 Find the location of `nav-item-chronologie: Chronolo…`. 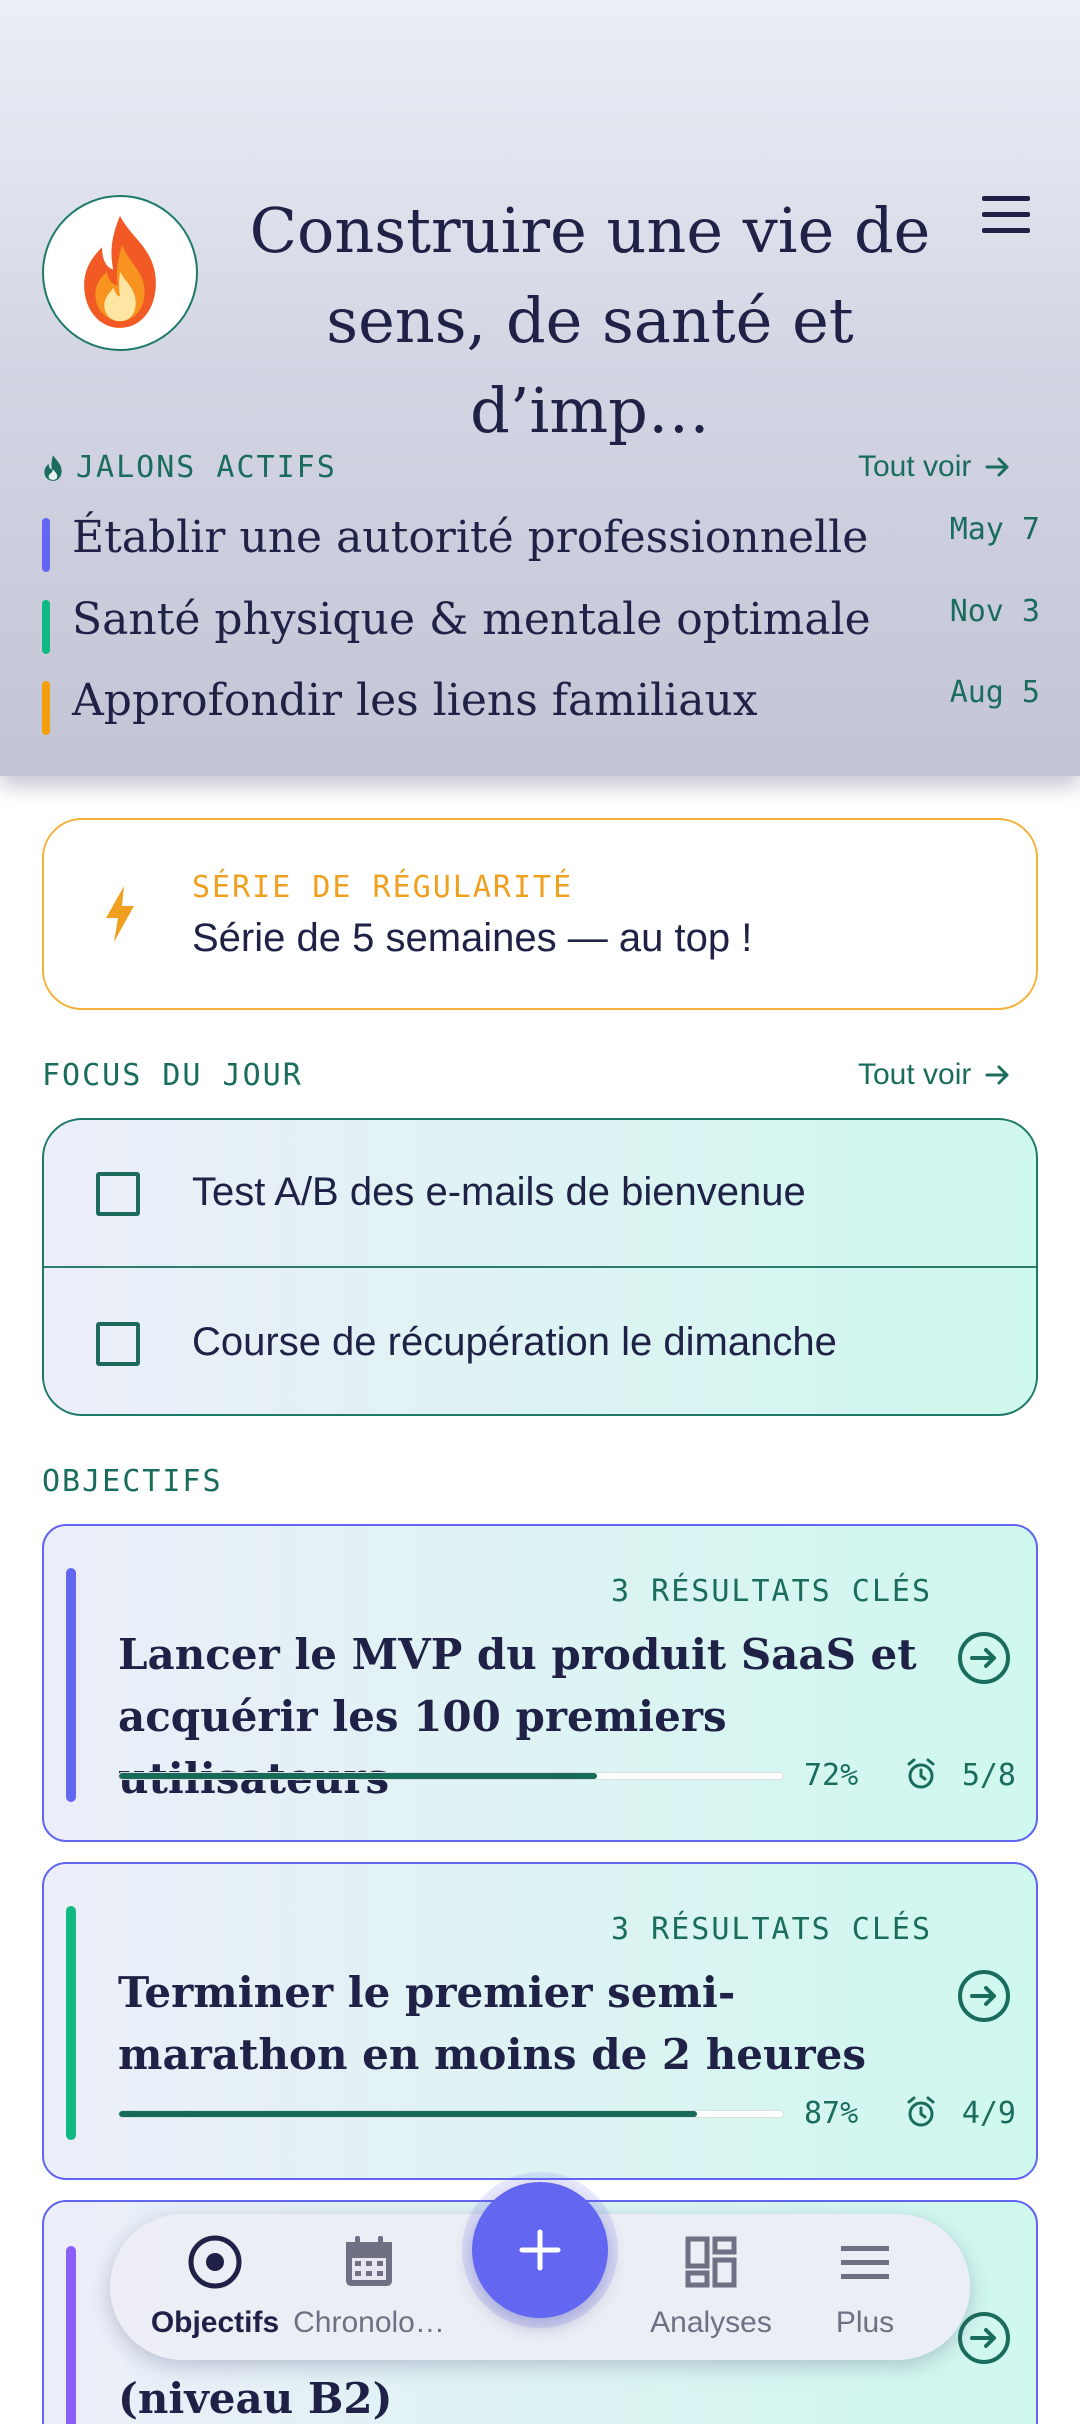

nav-item-chronologie: Chronolo… is located at coordinates (369, 2287).